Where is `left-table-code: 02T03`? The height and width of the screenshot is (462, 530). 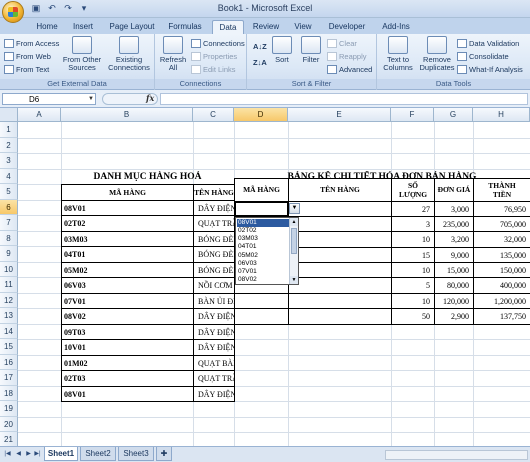
left-table-code: 02T03 is located at coordinates (127, 378).